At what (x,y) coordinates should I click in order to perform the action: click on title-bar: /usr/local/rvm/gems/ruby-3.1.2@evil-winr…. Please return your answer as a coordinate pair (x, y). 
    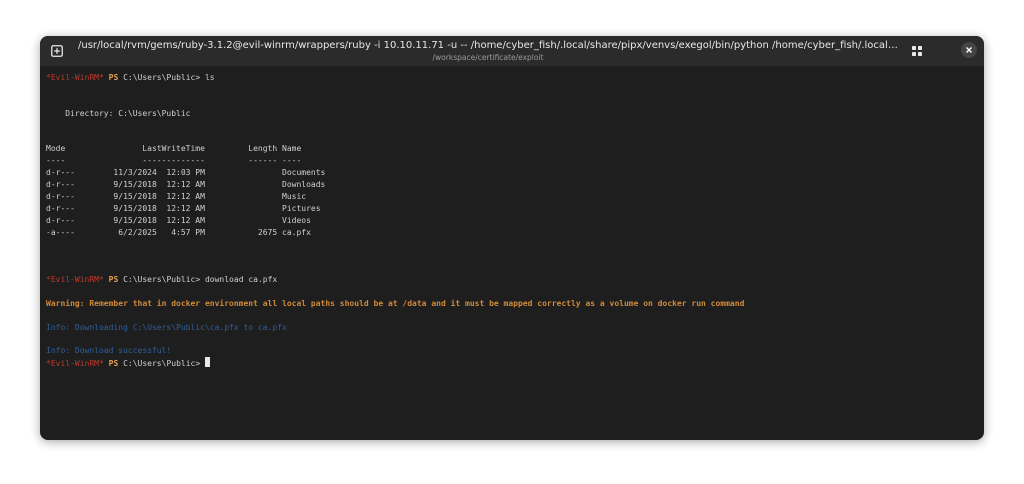
    Looking at the image, I should click on (512, 51).